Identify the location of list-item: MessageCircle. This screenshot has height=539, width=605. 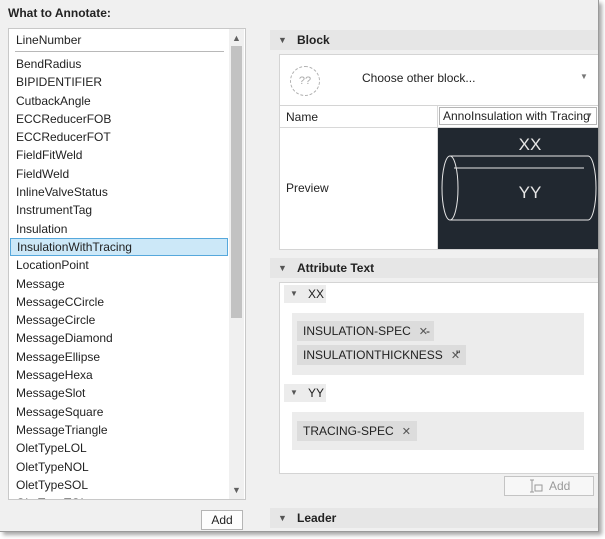
(119, 320).